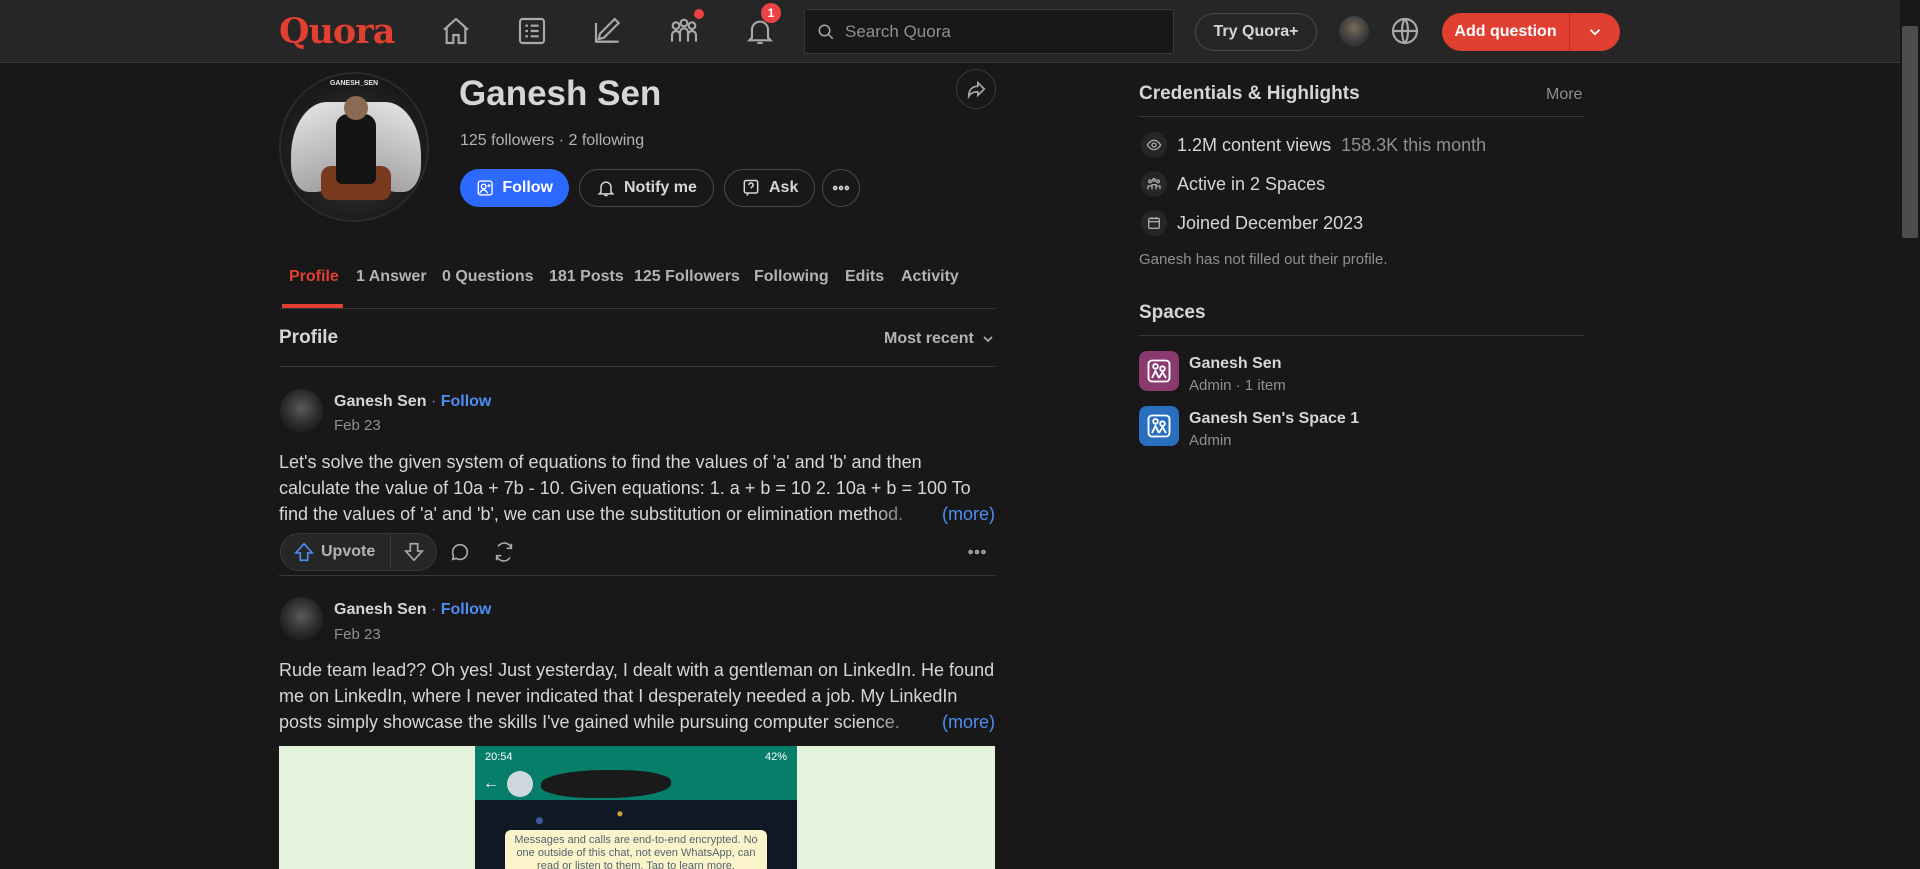  Describe the element at coordinates (636, 757) in the screenshot. I see `phone-status-bar: 20:54 42%` at that location.